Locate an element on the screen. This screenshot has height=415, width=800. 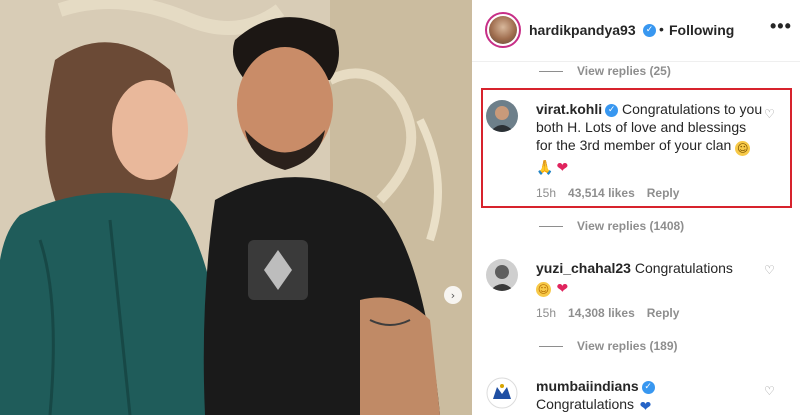
view-replies-label: View replies (25) is located at coordinates (624, 71).